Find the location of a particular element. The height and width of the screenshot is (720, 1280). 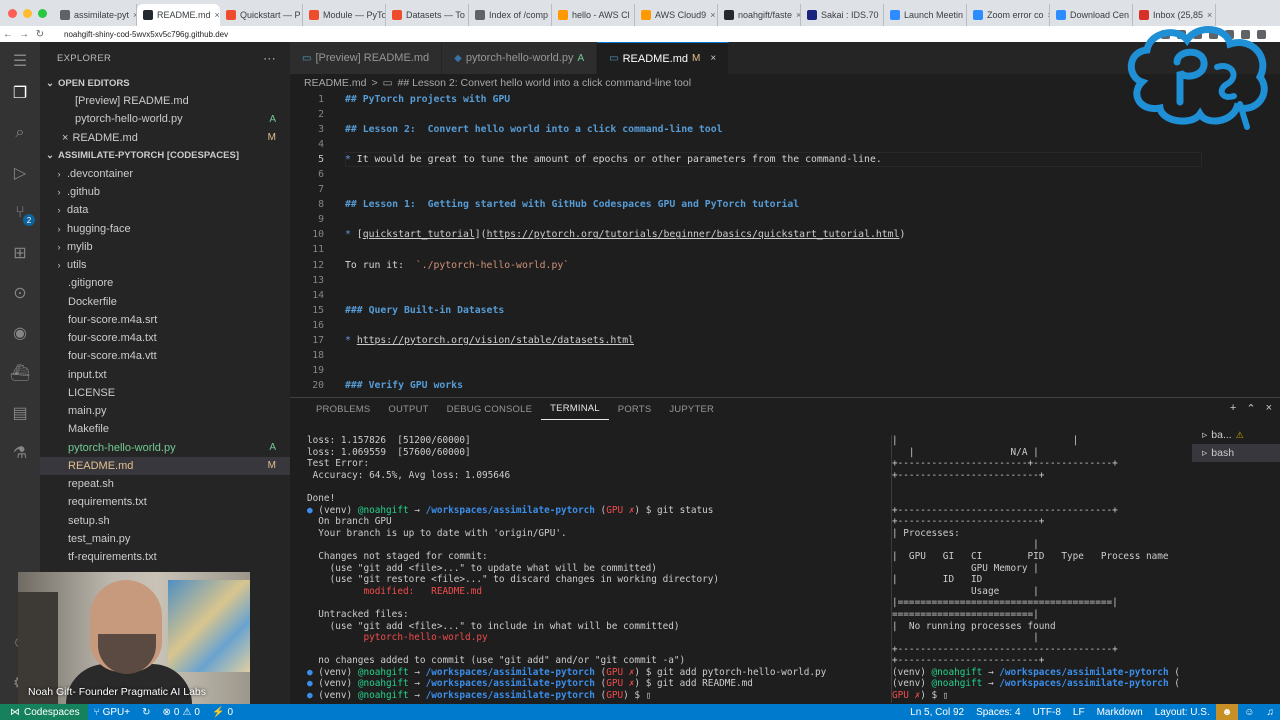

browser-tab: Download Cen× is located at coordinates (1091, 15).